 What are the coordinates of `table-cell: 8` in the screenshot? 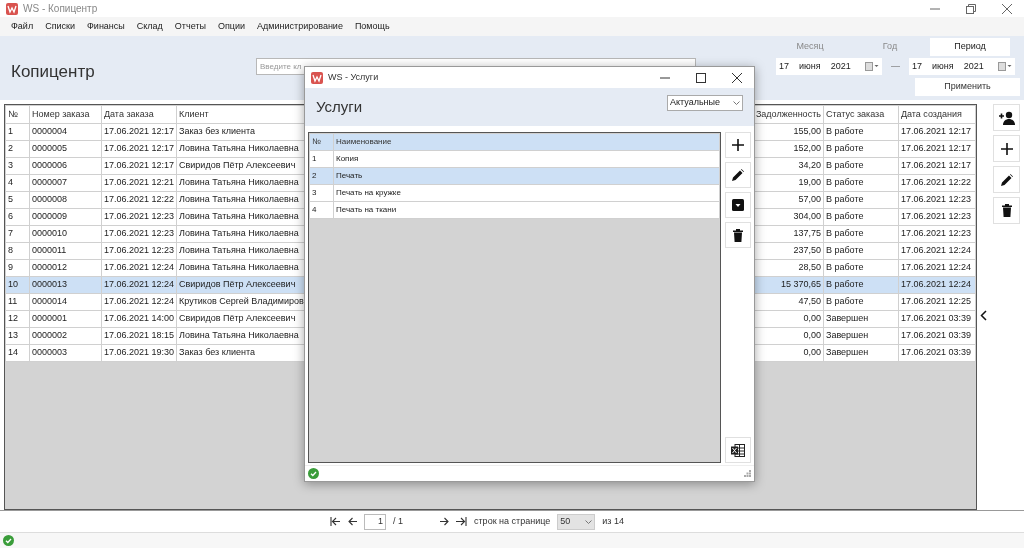 It's located at (17, 251).